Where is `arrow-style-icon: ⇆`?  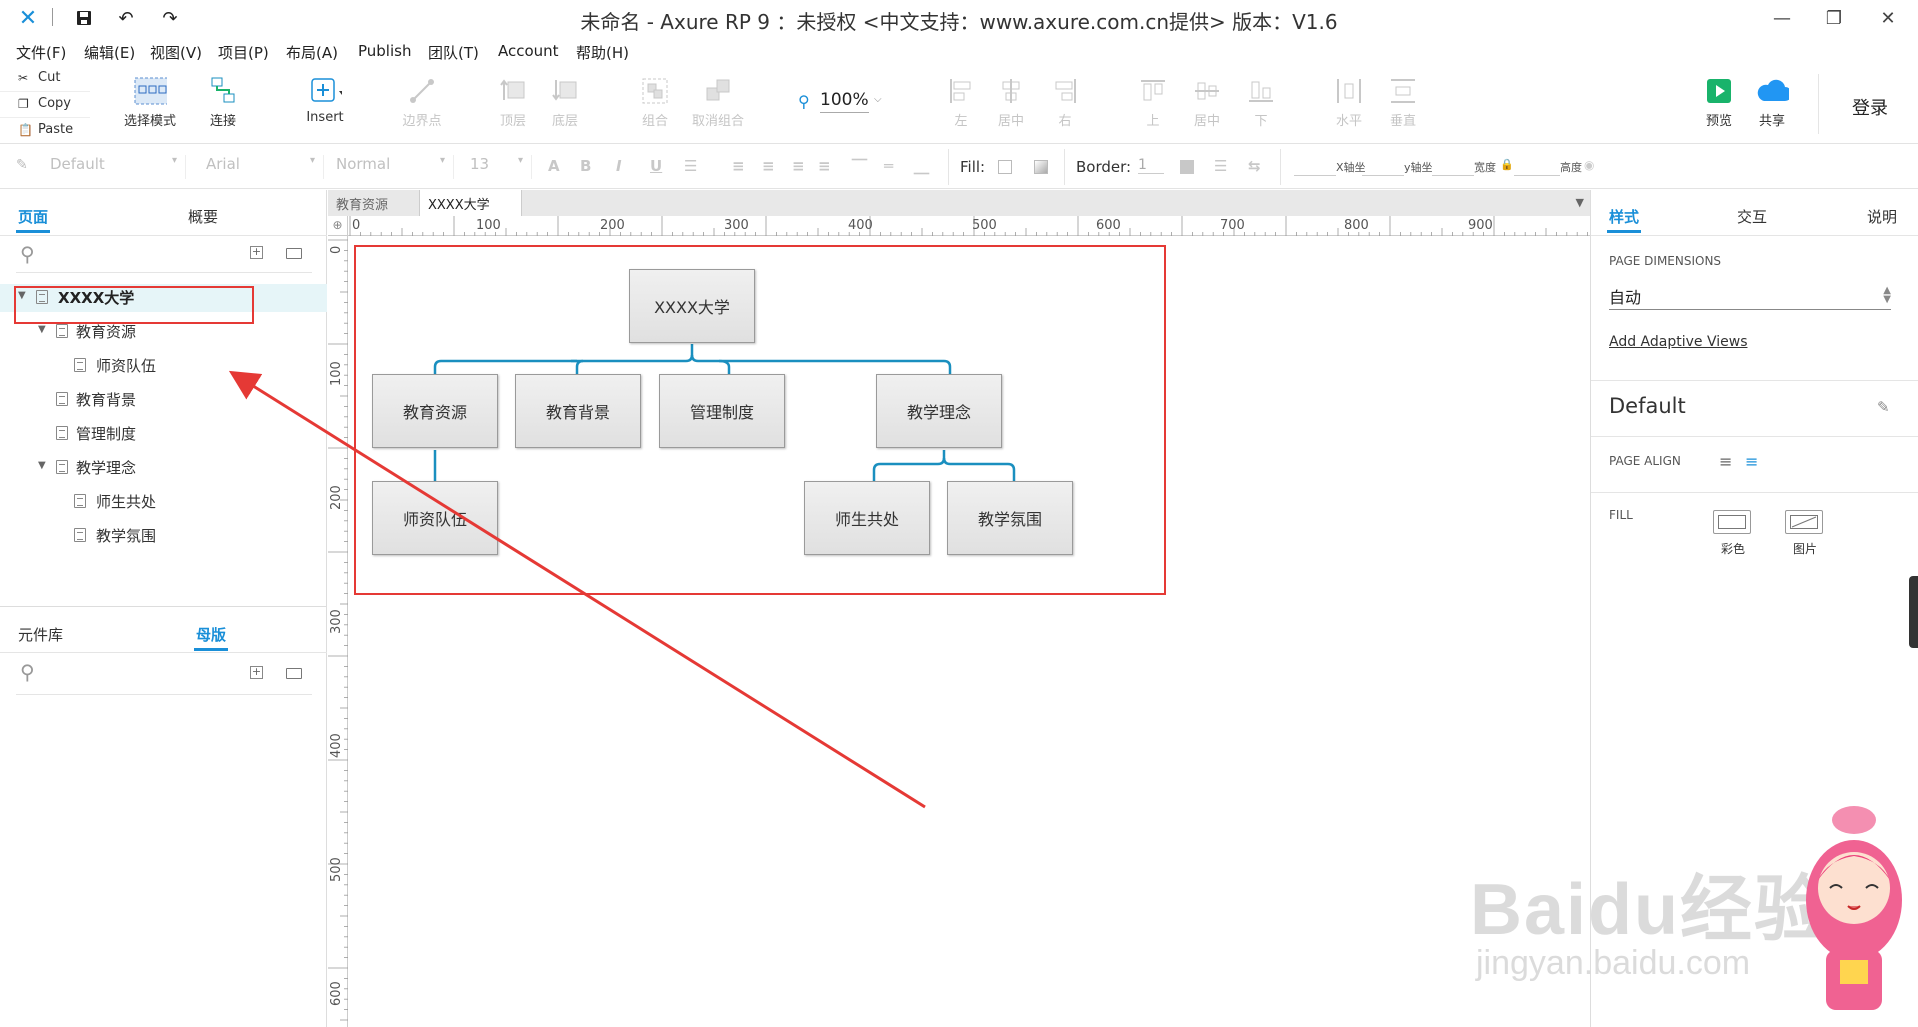 arrow-style-icon: ⇆ is located at coordinates (1254, 166).